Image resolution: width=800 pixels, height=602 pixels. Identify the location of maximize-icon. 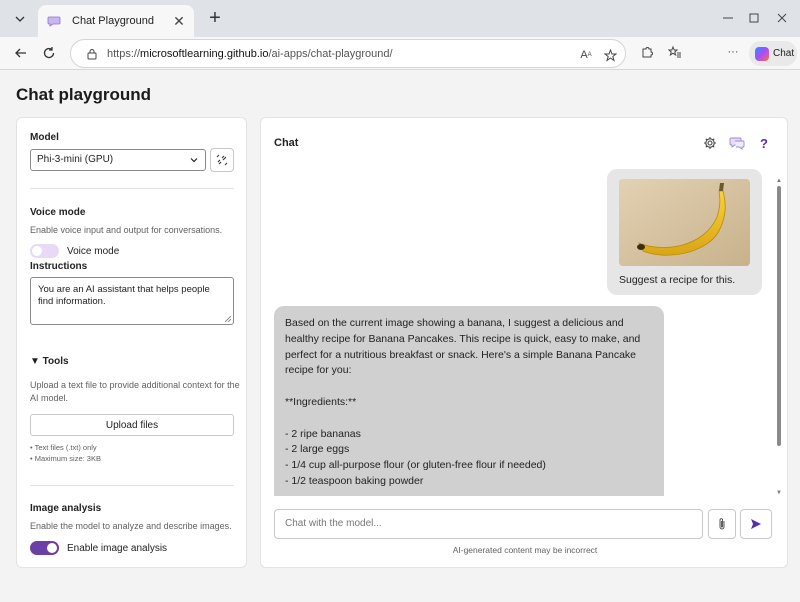
(754, 18).